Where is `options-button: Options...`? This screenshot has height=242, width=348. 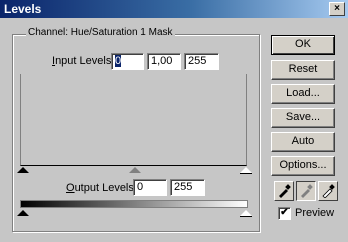 options-button: Options... is located at coordinates (303, 166).